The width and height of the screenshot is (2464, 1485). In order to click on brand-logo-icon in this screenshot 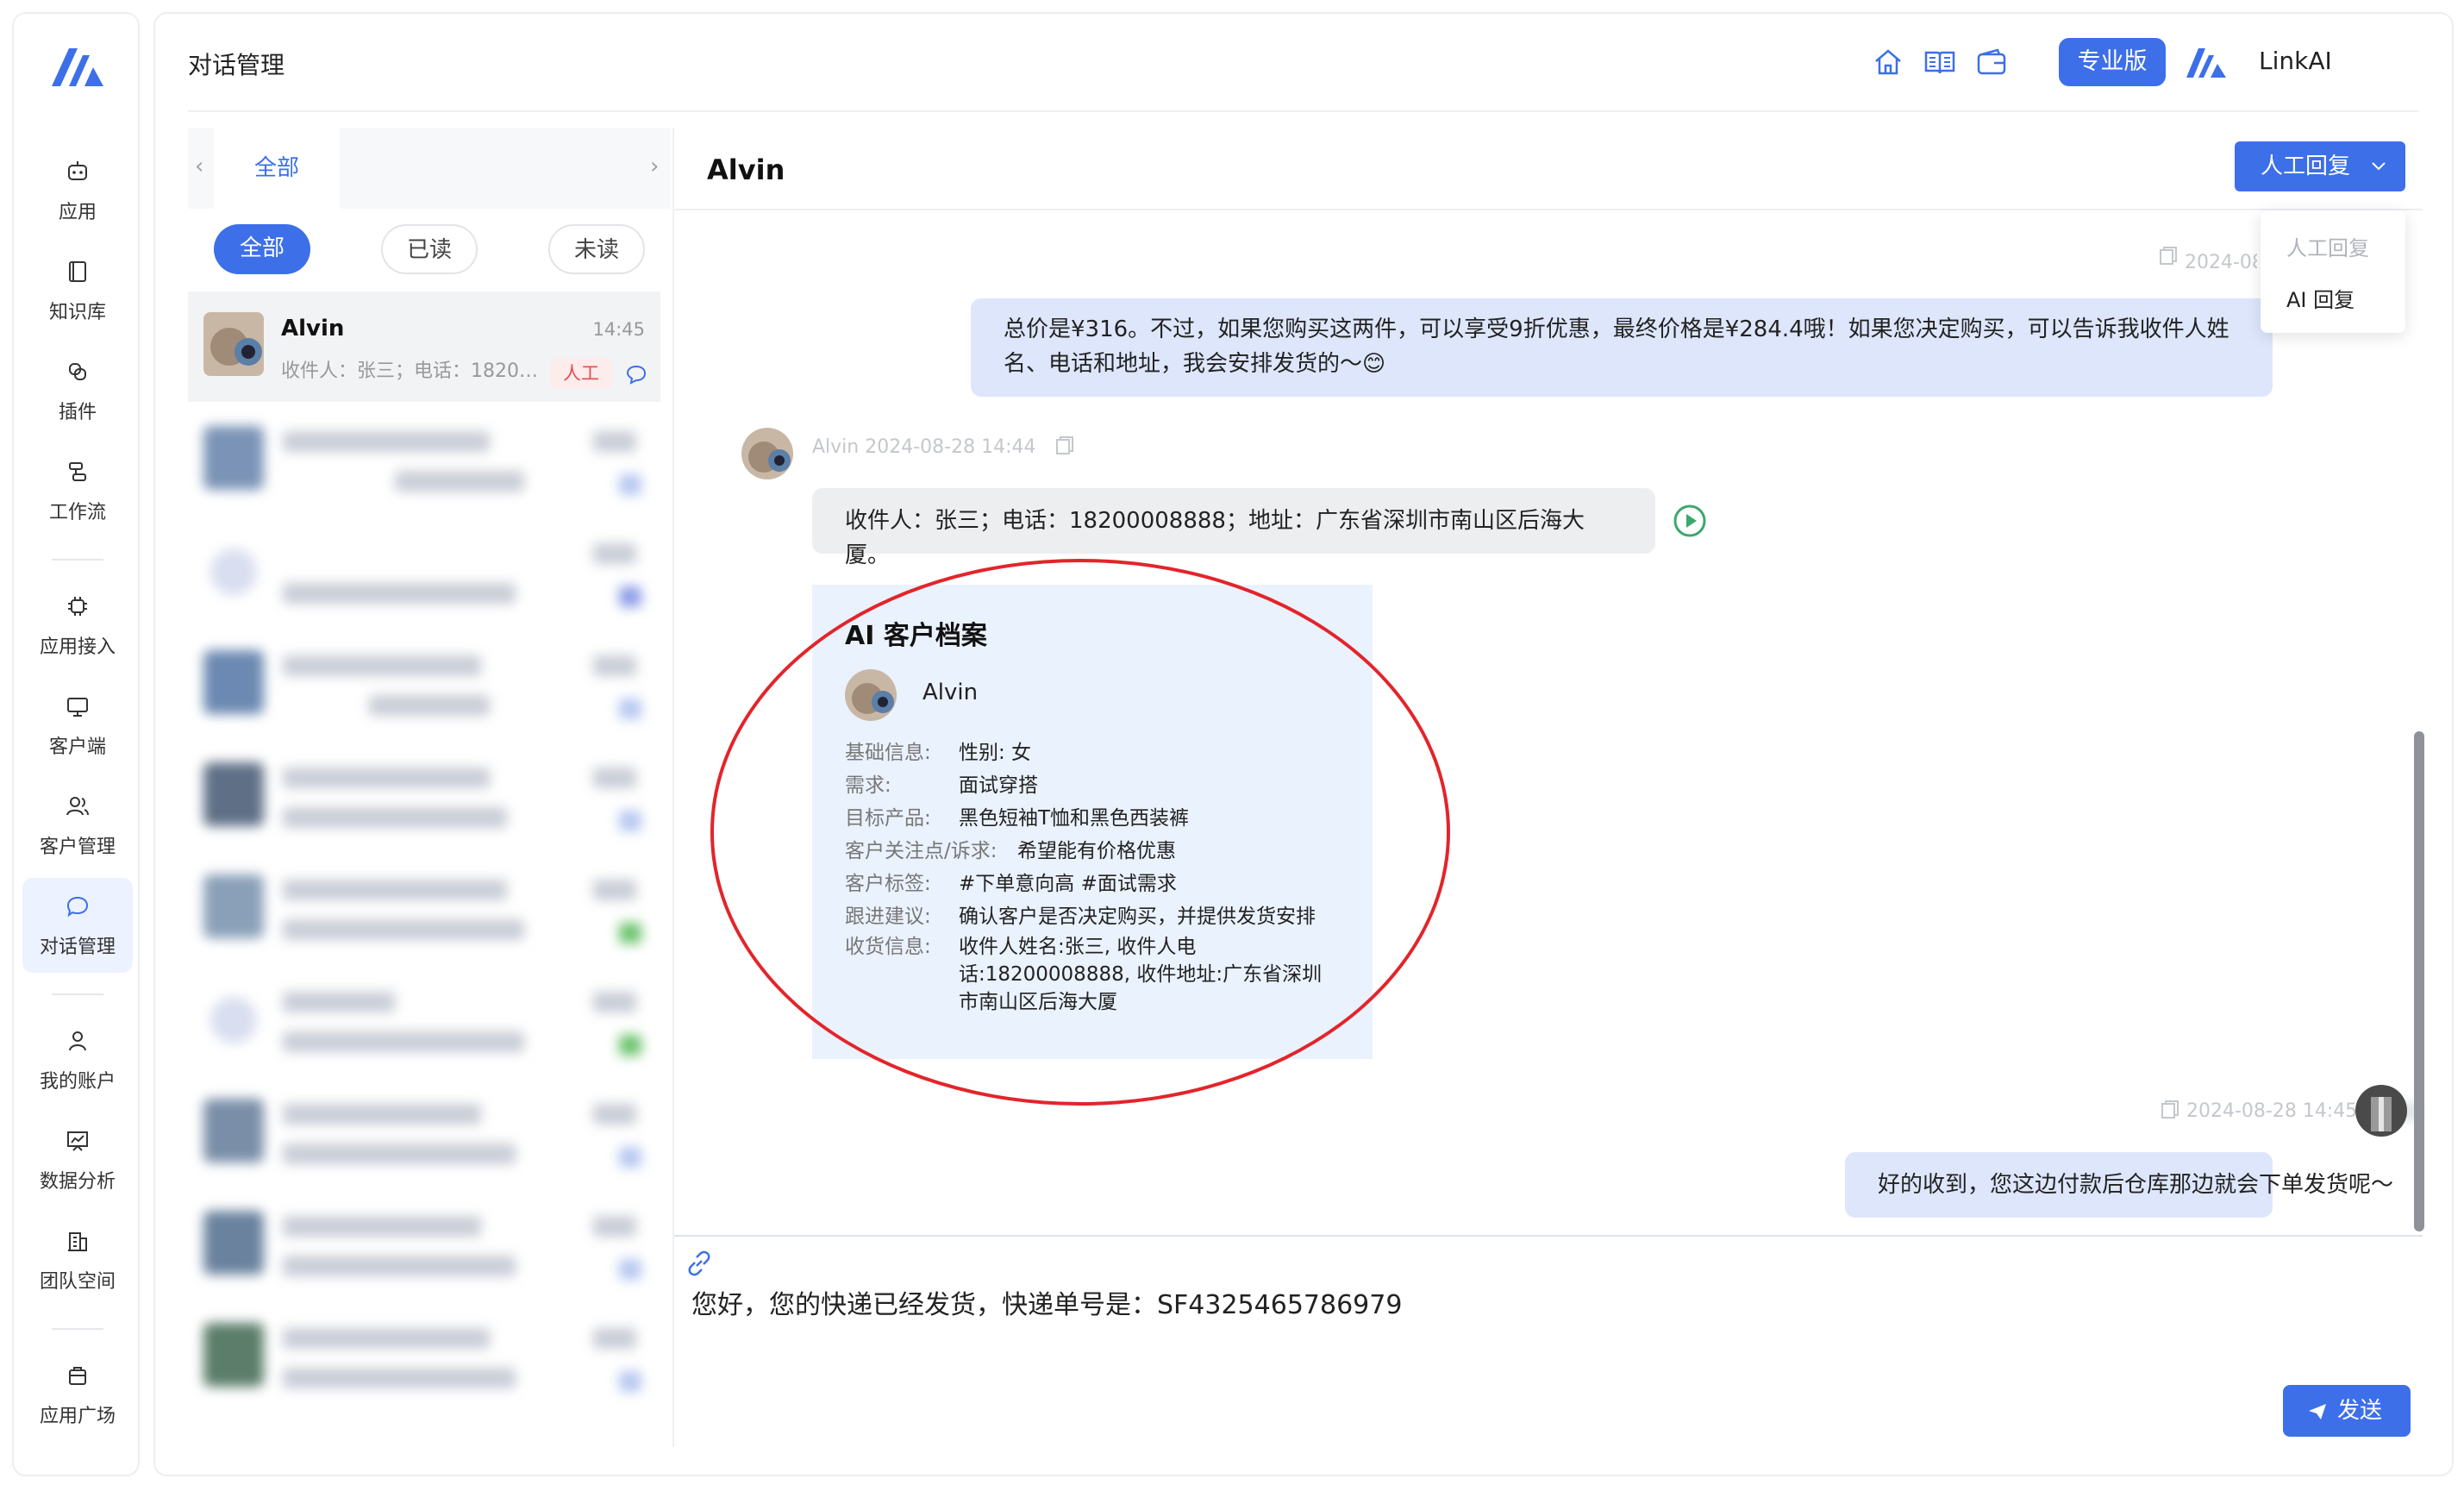, I will do `click(2206, 63)`.